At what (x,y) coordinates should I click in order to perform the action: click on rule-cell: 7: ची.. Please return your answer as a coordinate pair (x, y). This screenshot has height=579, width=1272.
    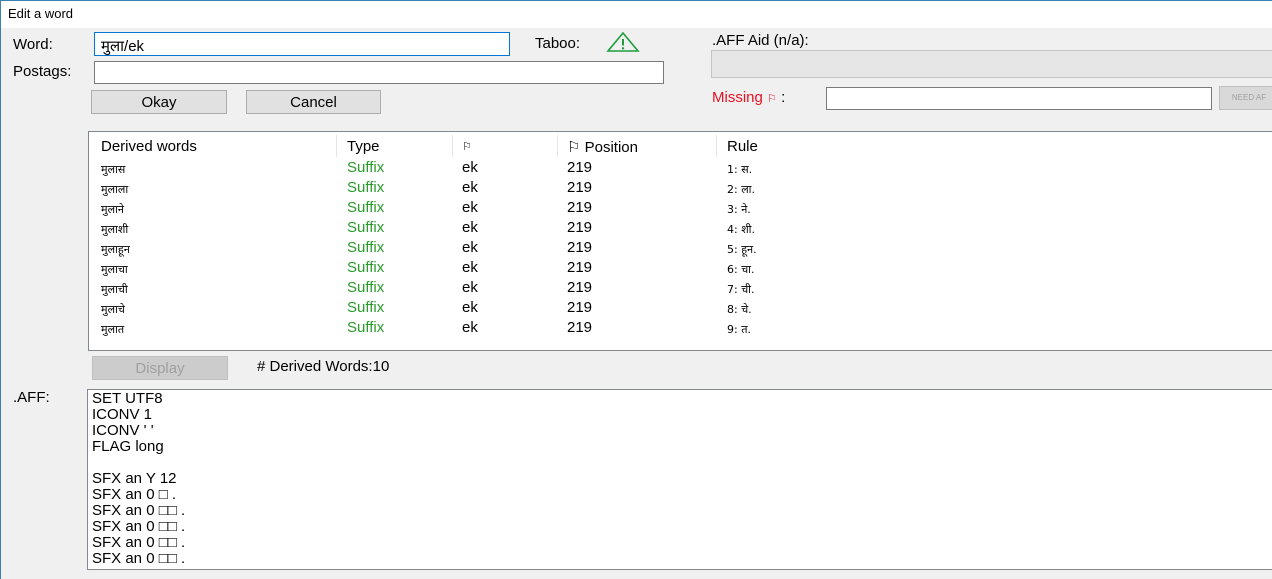
    Looking at the image, I should click on (741, 289).